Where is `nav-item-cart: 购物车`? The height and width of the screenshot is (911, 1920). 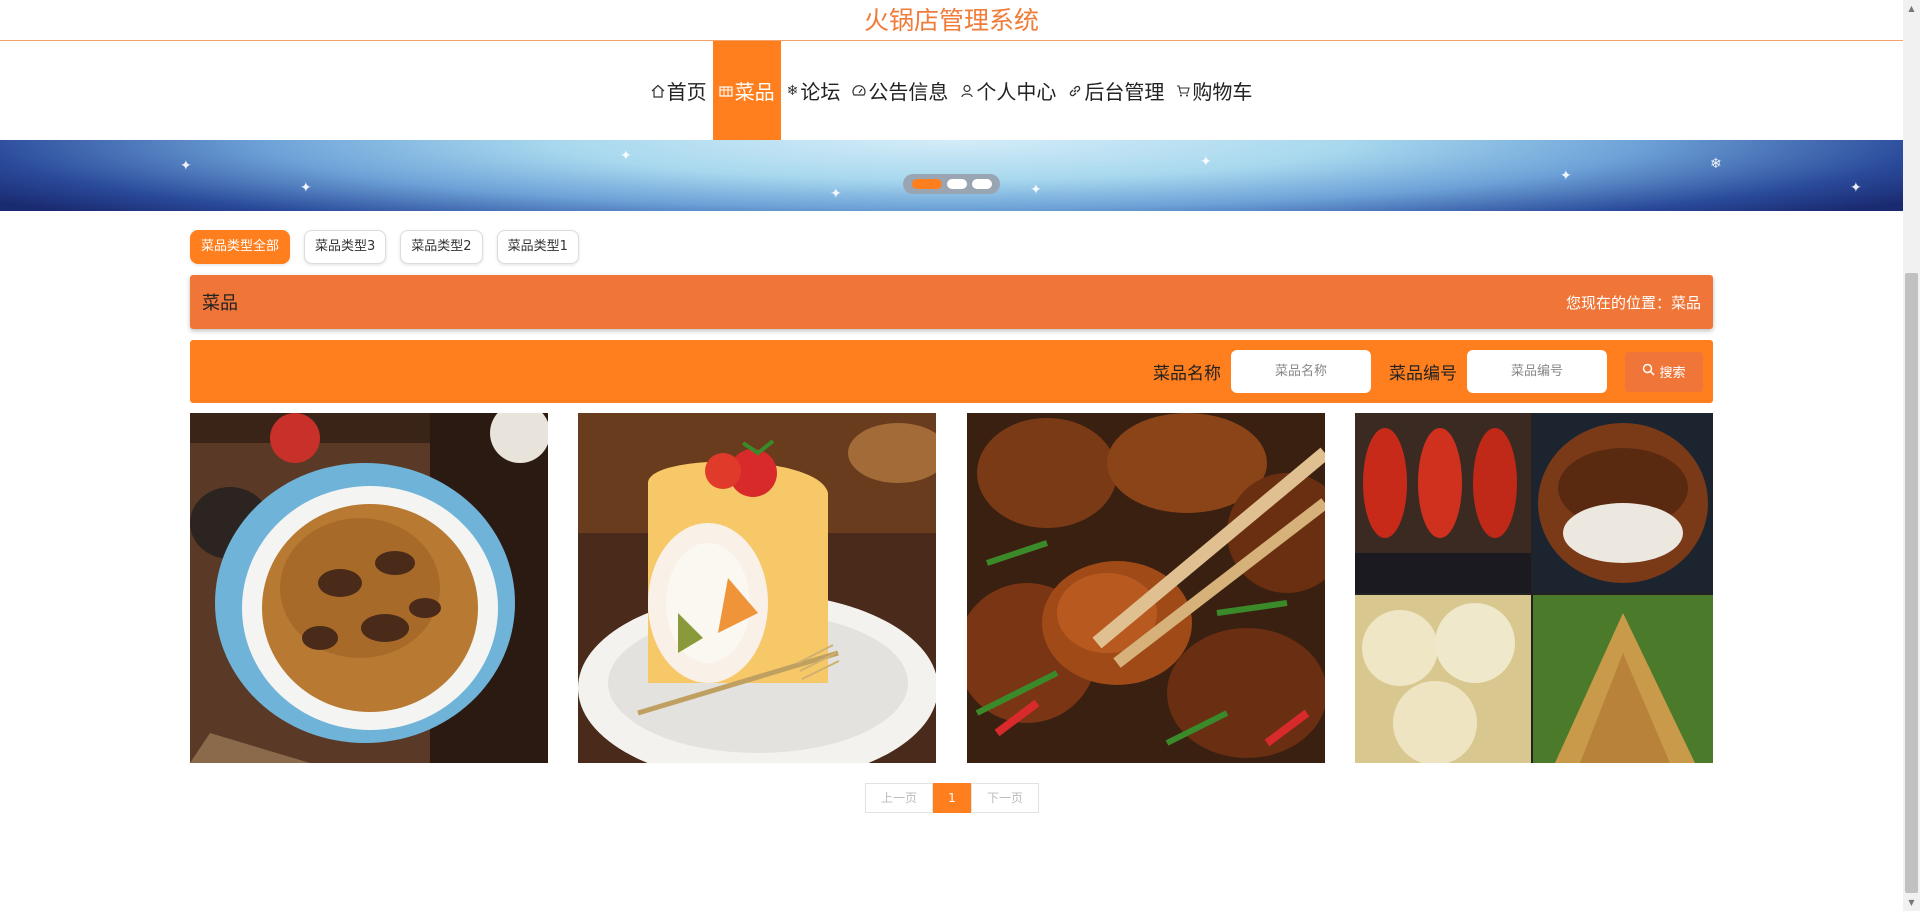 nav-item-cart: 购物车 is located at coordinates (1214, 90).